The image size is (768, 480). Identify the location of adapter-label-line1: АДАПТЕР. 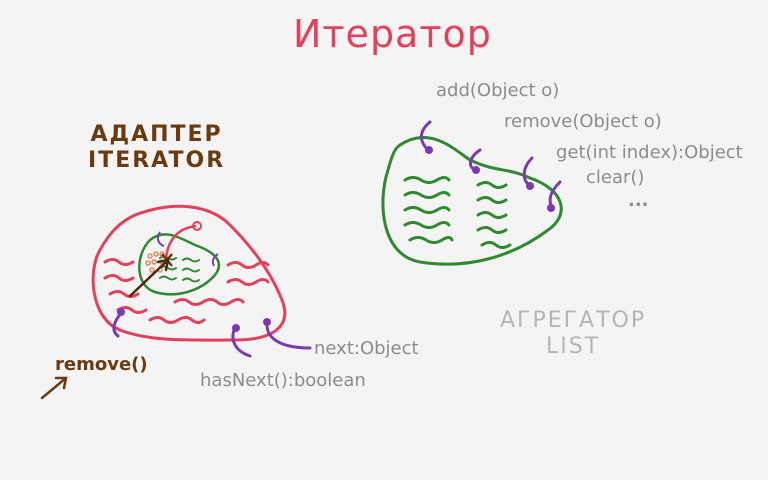
(156, 134).